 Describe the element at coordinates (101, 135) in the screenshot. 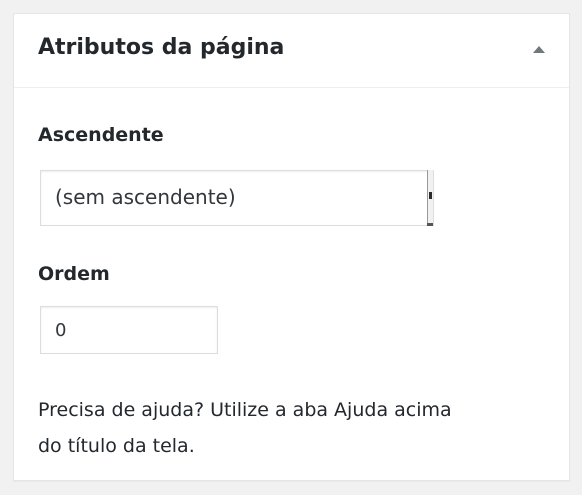

I see `parent-label: Ascendente` at that location.